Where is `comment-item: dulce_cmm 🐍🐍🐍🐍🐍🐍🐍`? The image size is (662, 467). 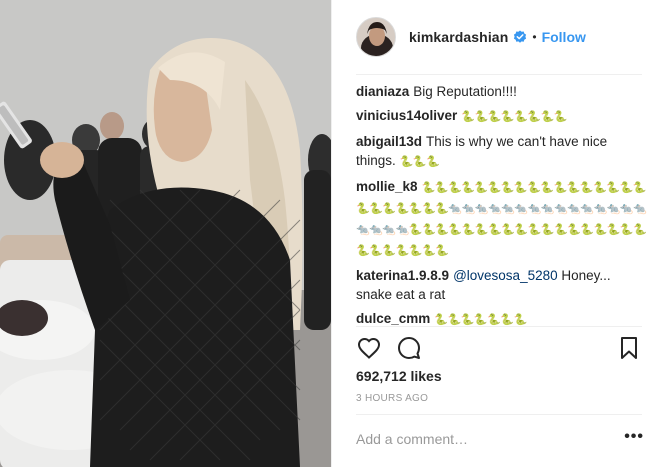 comment-item: dulce_cmm 🐍🐍🐍🐍🐍🐍🐍 is located at coordinates (502, 317).